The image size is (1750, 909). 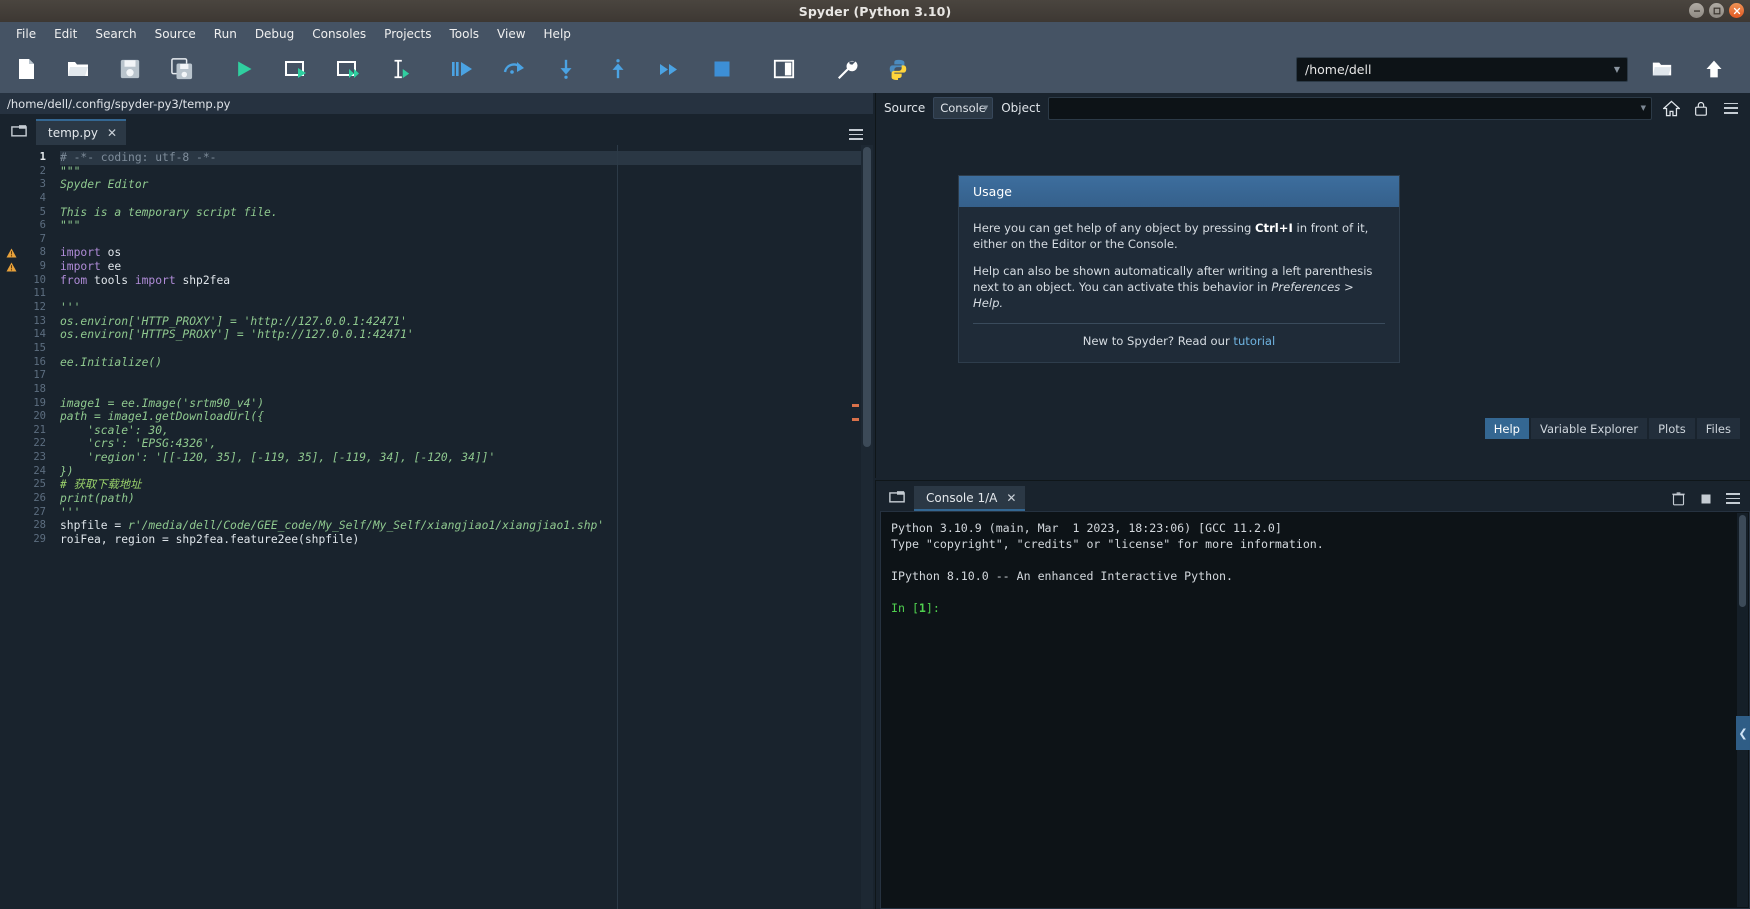 What do you see at coordinates (466, 253) in the screenshot?
I see `code-line: import os` at bounding box center [466, 253].